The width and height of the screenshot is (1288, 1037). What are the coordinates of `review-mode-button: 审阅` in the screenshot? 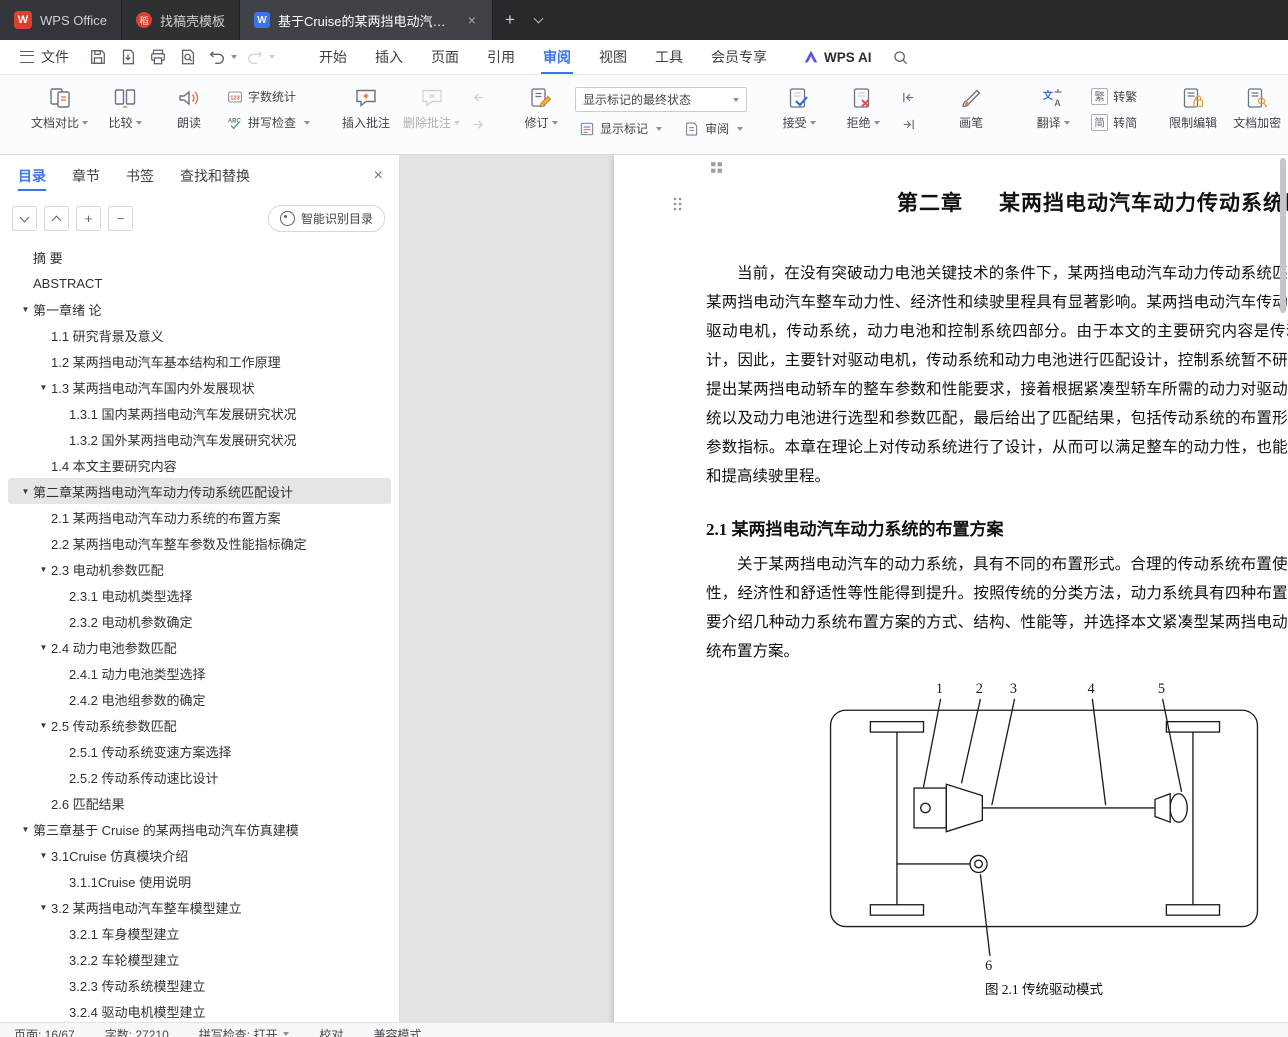 It's located at (713, 128).